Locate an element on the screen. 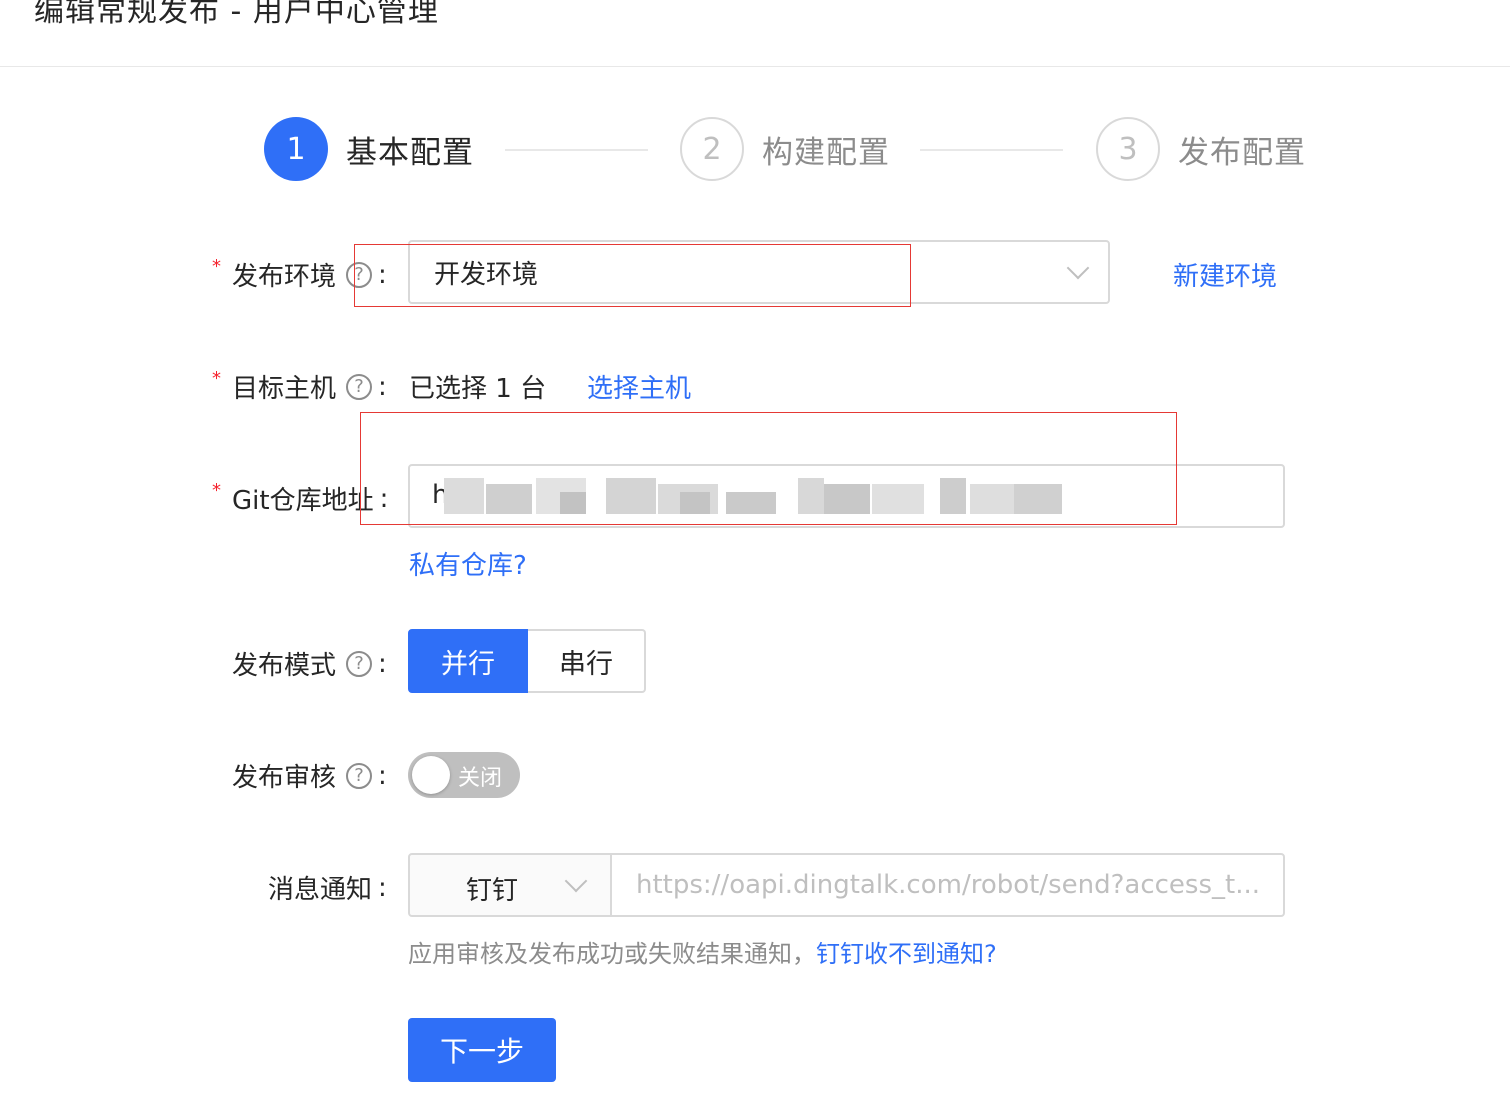 The height and width of the screenshot is (1120, 1510). host-label-row: 目标主机 ? : is located at coordinates (309, 386).